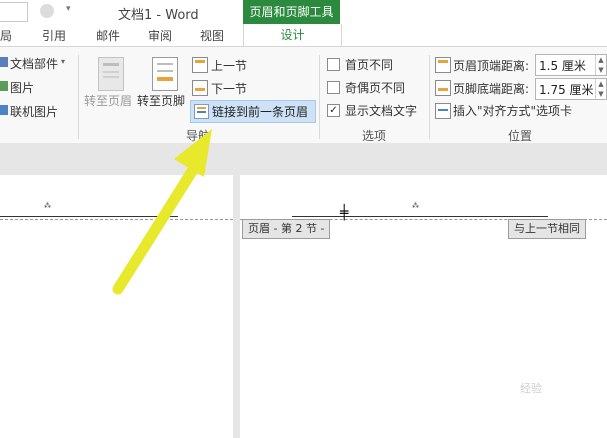 The height and width of the screenshot is (438, 607). What do you see at coordinates (491, 89) in the screenshot?
I see `footer-from-bottom-label: 页脚底端距离:` at bounding box center [491, 89].